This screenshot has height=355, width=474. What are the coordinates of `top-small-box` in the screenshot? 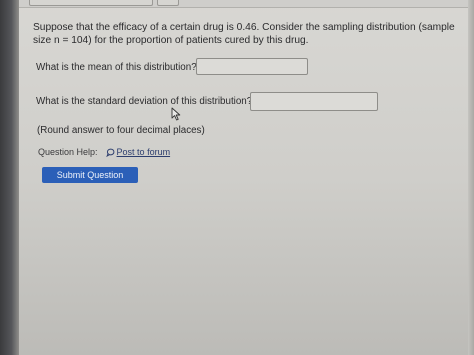 It's located at (168, 3).